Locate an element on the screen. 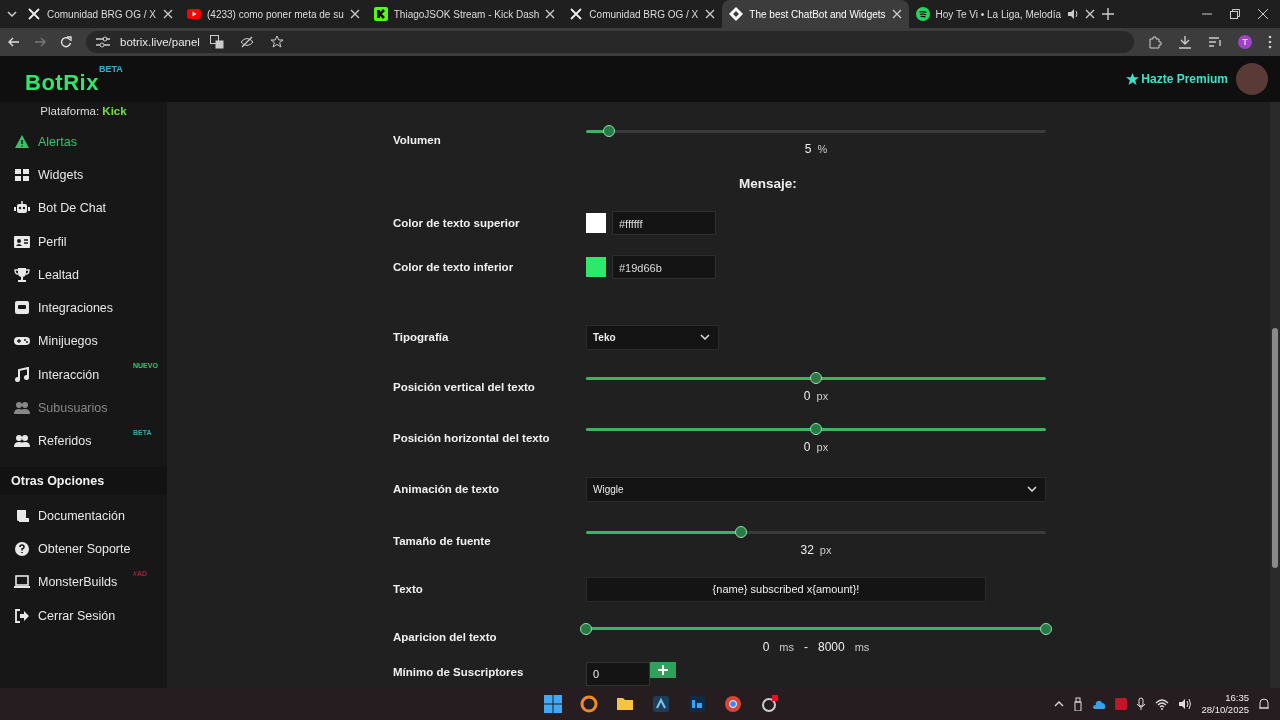 This screenshot has width=1280, height=720. usb-icon is located at coordinates (1078, 704).